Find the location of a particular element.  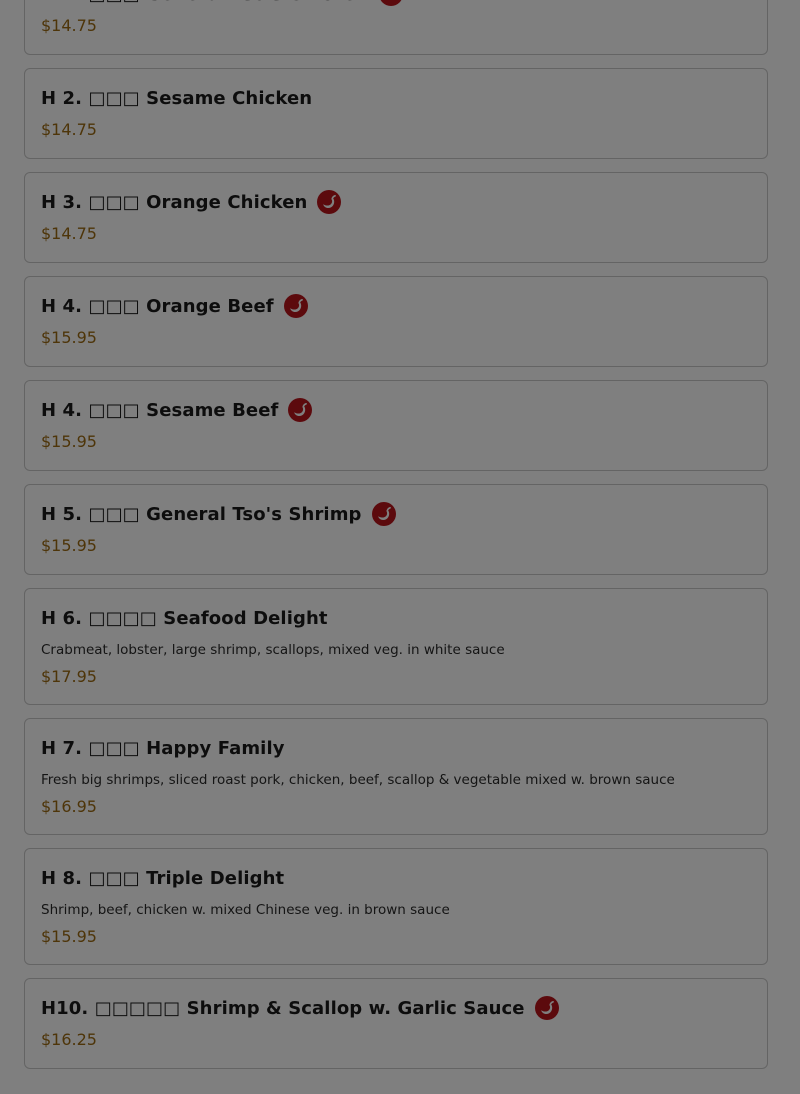

menu-item-title-row: H 6. □□□□ Seafood Delight is located at coordinates (396, 618).